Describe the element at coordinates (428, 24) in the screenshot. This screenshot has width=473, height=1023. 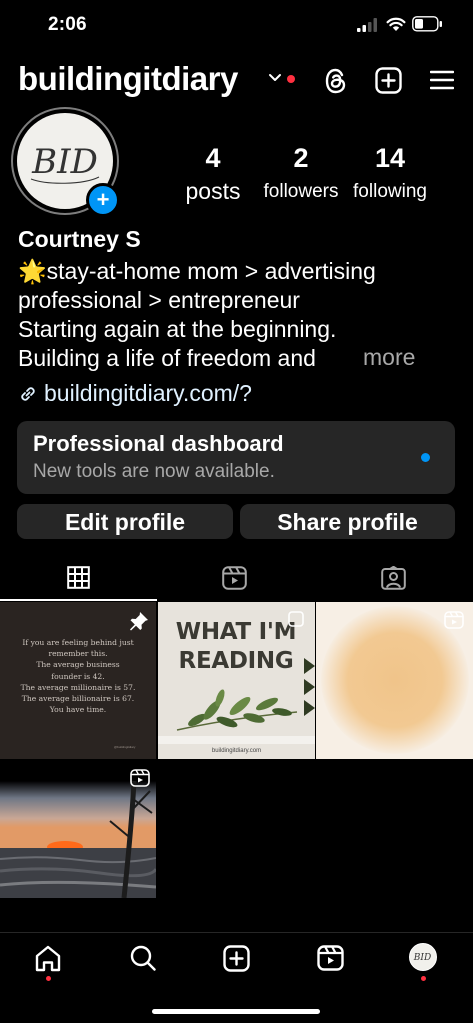
I see `battery-icon` at that location.